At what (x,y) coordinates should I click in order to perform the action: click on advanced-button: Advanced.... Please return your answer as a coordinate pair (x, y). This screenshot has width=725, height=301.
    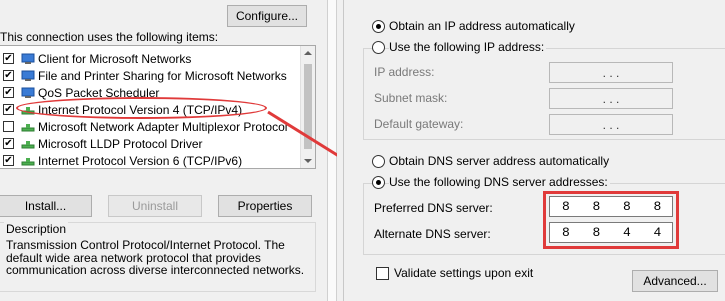
    Looking at the image, I should click on (675, 281).